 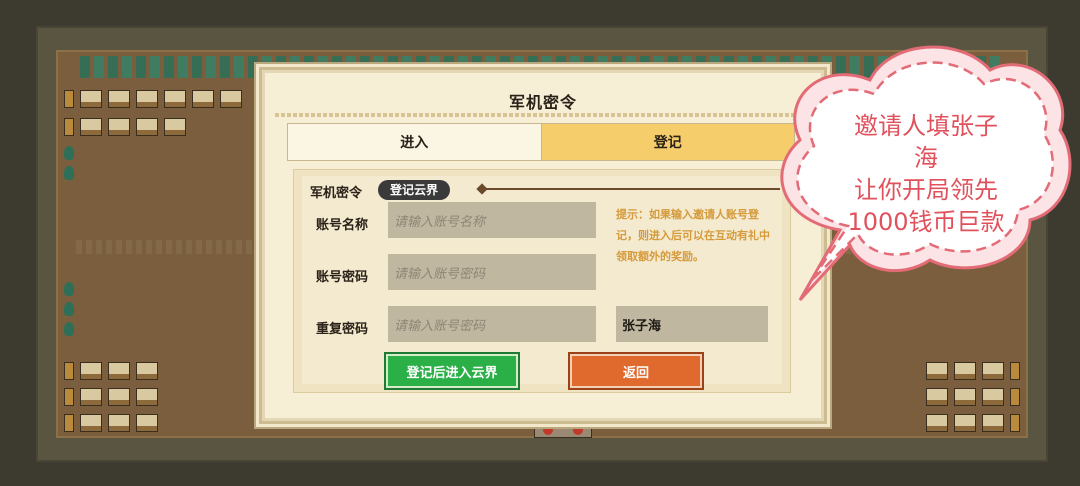 What do you see at coordinates (342, 277) in the screenshot?
I see `account-password-label: 账号密码` at bounding box center [342, 277].